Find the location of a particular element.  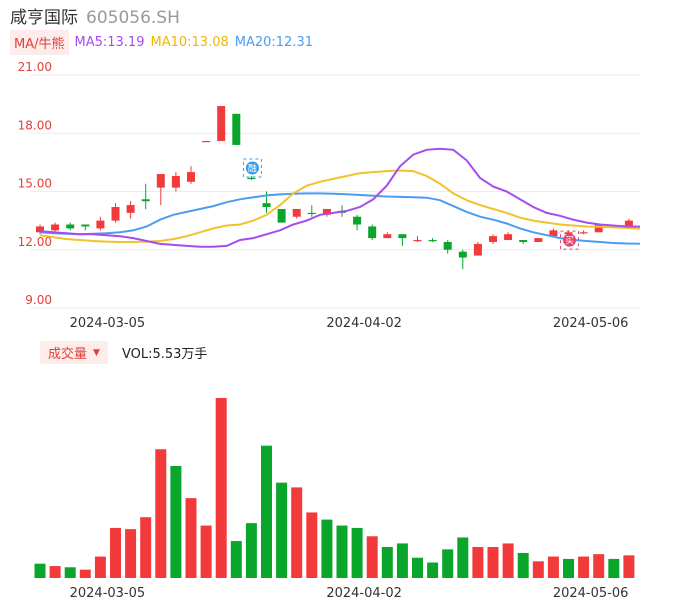

marker-label: 融 is located at coordinates (252, 168).